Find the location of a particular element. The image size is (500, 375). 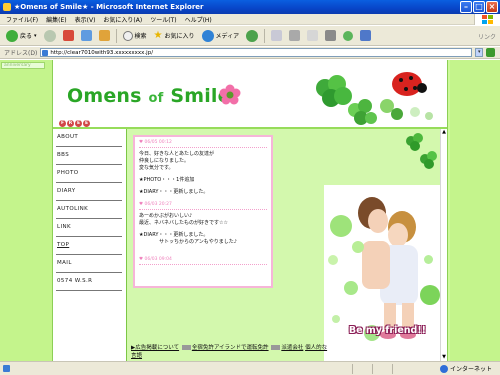

security-zone: インターネット is located at coordinates (465, 368).